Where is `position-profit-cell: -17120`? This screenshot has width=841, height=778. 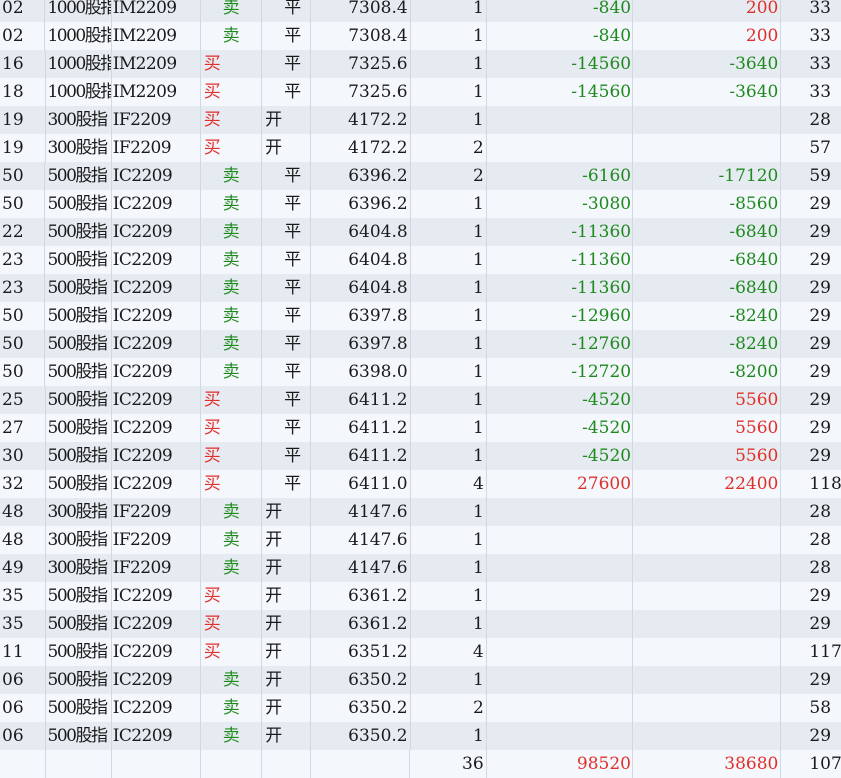 position-profit-cell: -17120 is located at coordinates (707, 176).